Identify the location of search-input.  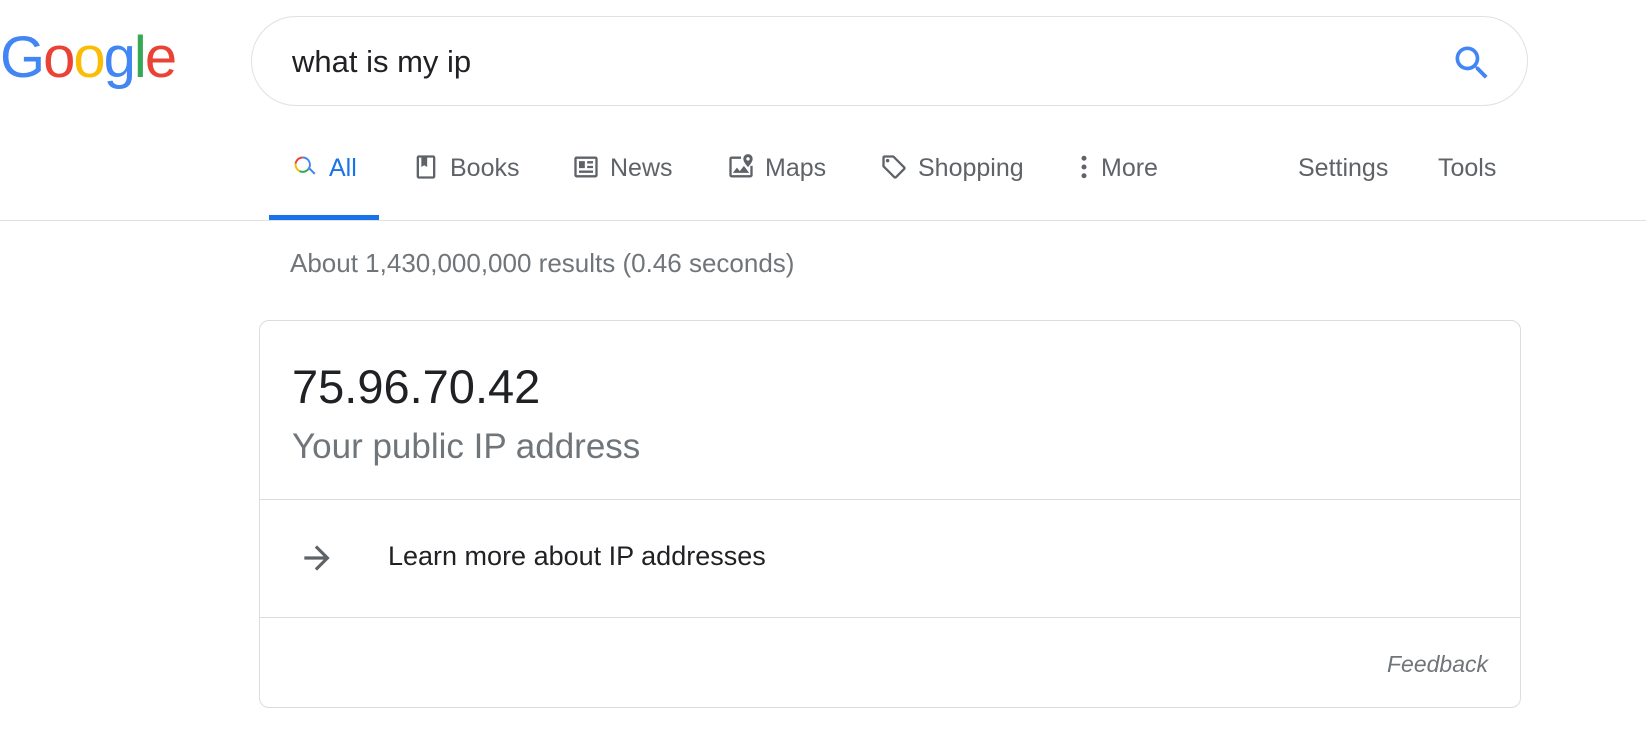
(842, 62).